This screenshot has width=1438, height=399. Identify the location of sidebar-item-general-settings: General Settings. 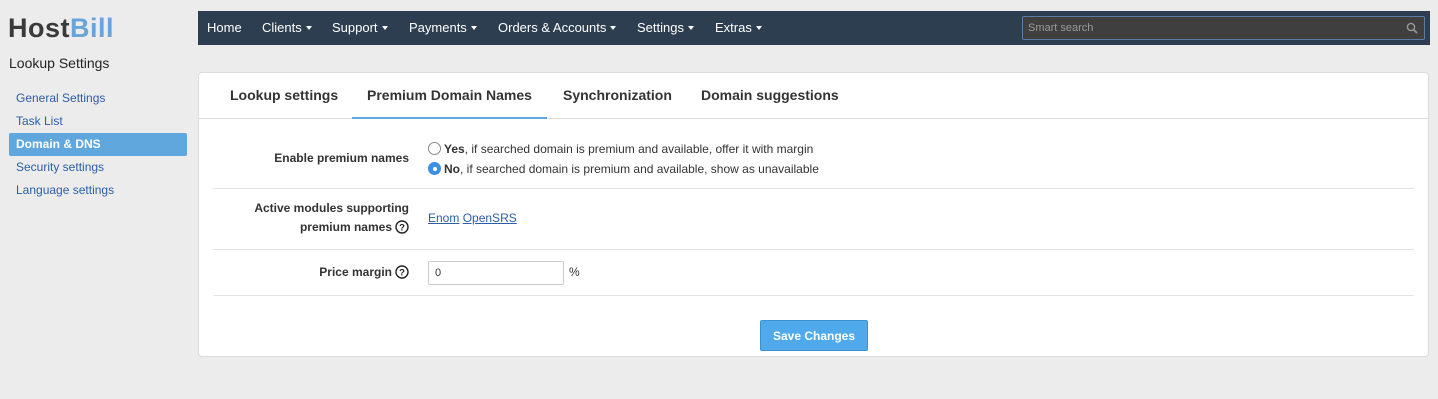
(98, 98).